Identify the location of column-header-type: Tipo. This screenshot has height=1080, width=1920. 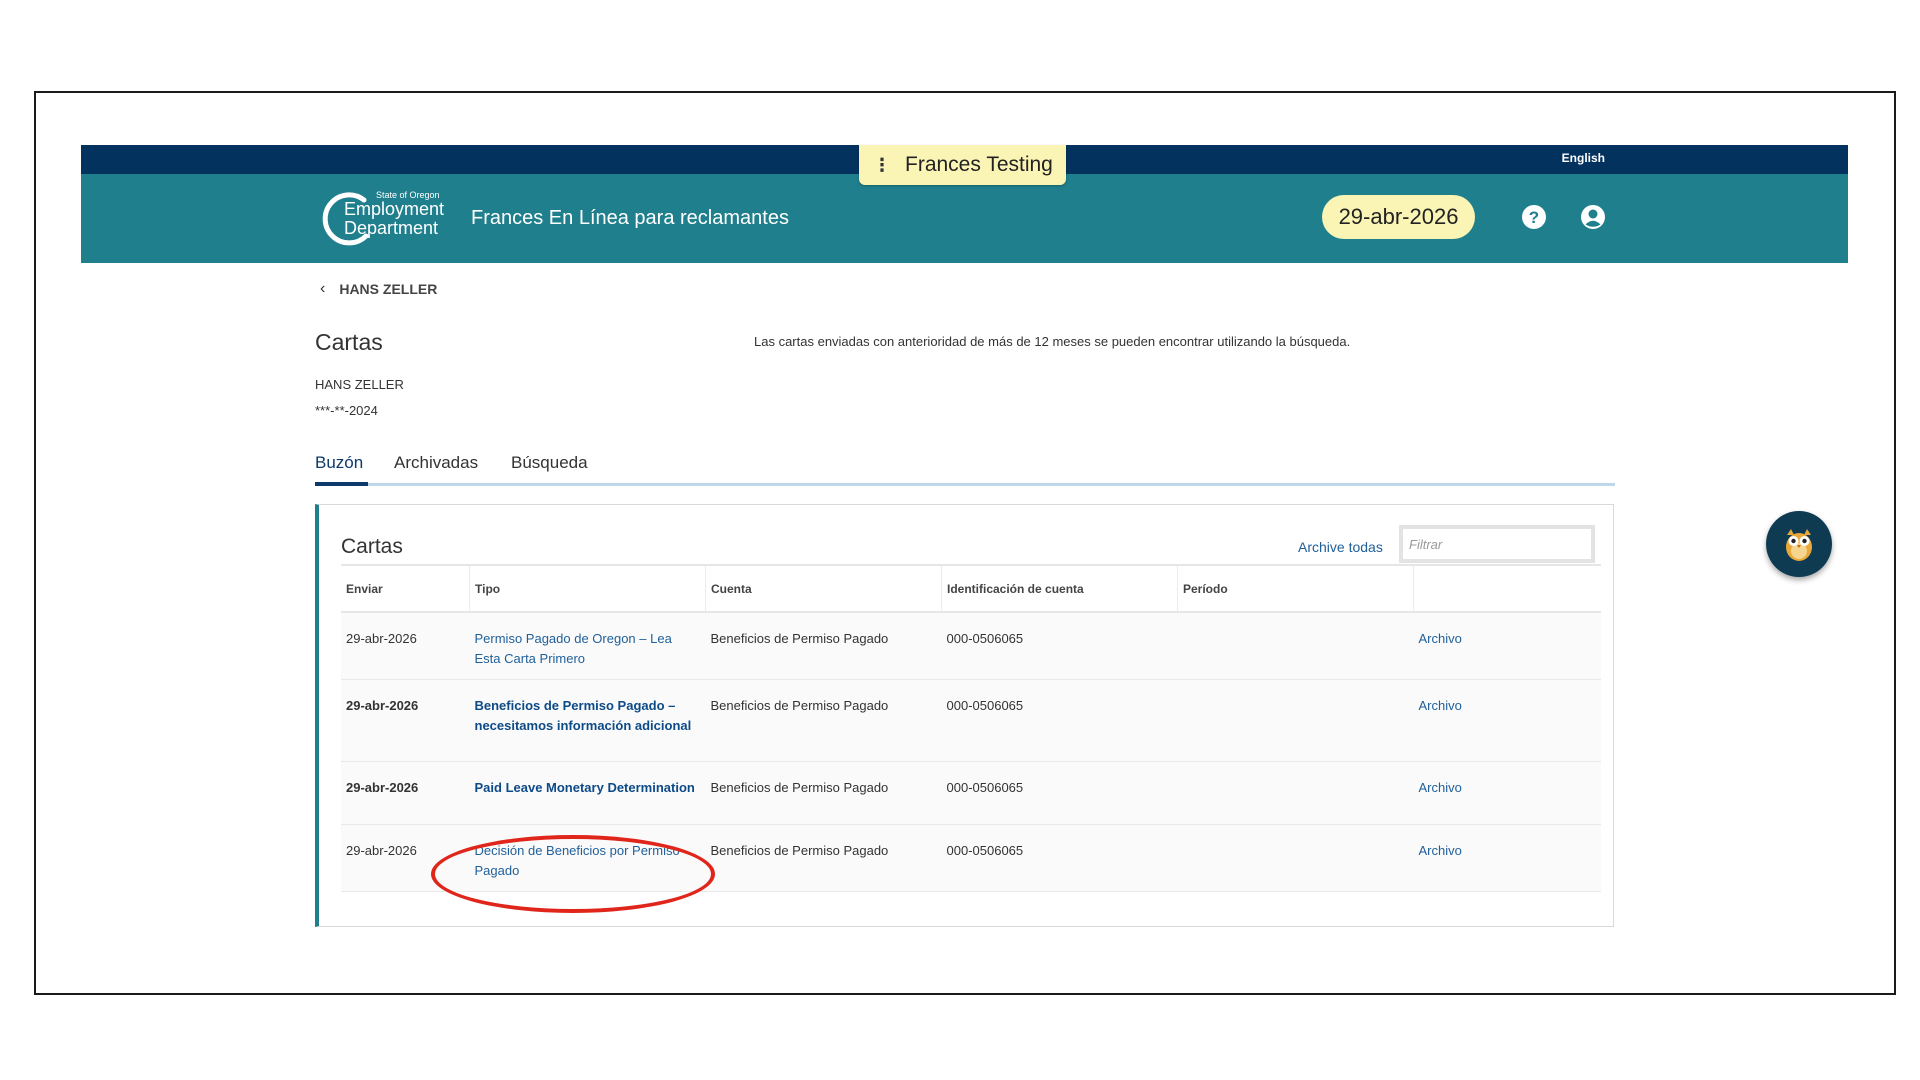
(587, 588).